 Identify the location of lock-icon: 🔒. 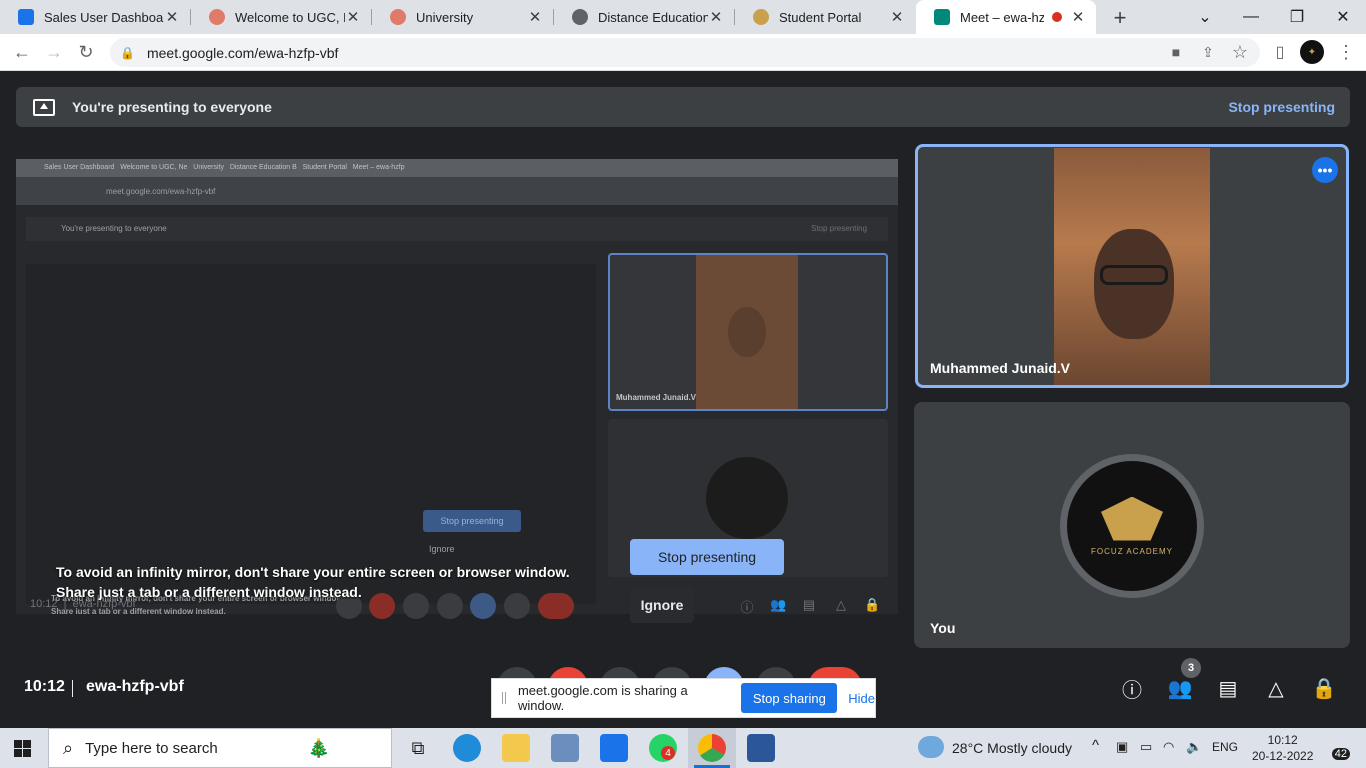
(127, 52).